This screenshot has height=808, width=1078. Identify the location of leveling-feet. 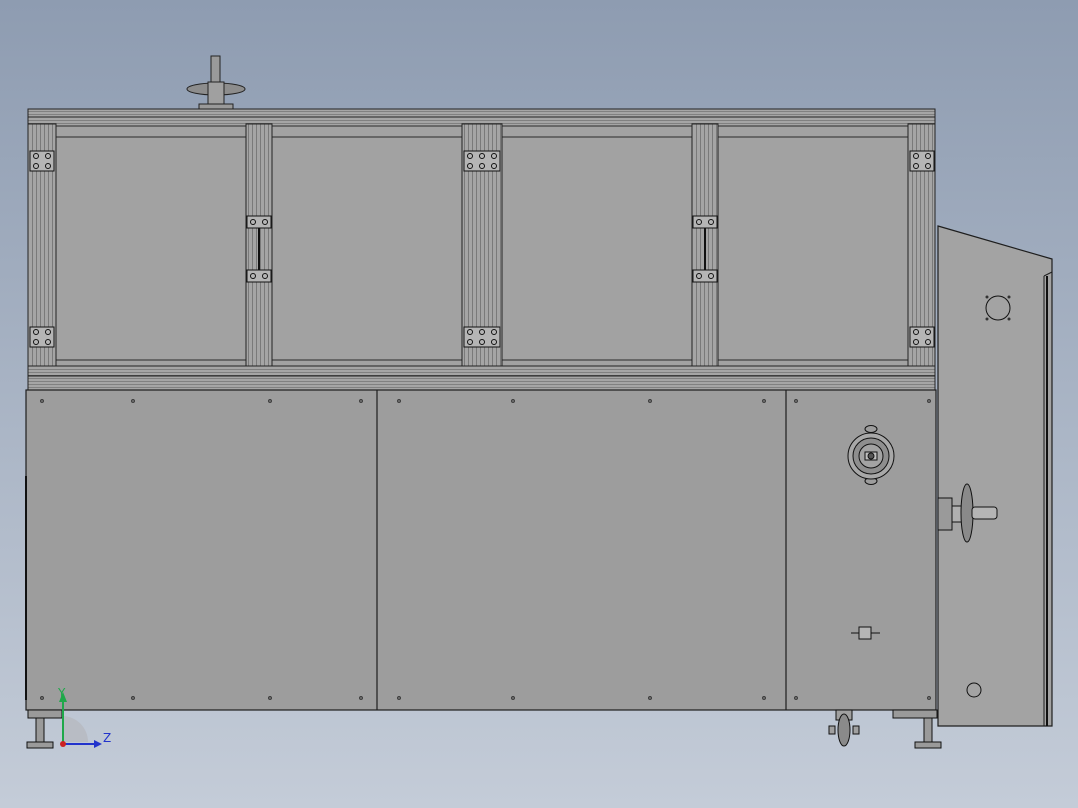
(484, 729).